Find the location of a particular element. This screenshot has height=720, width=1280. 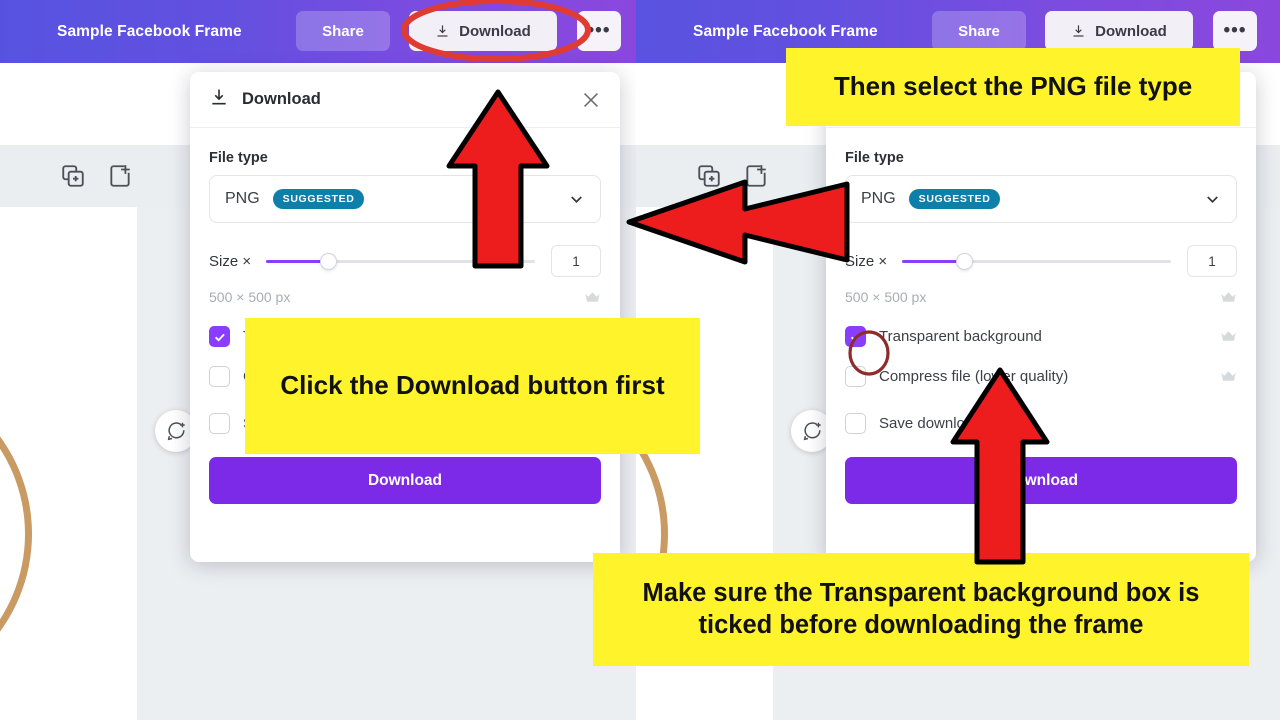

canvas-artboard is located at coordinates (68, 463).